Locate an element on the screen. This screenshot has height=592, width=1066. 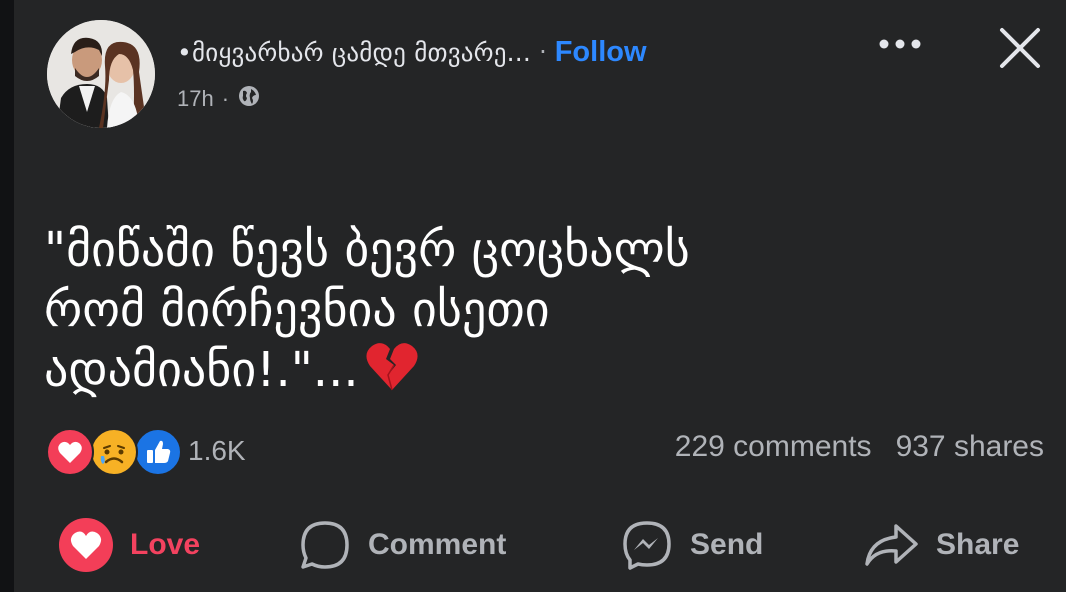
comments-count: 229 comments is located at coordinates (773, 447).